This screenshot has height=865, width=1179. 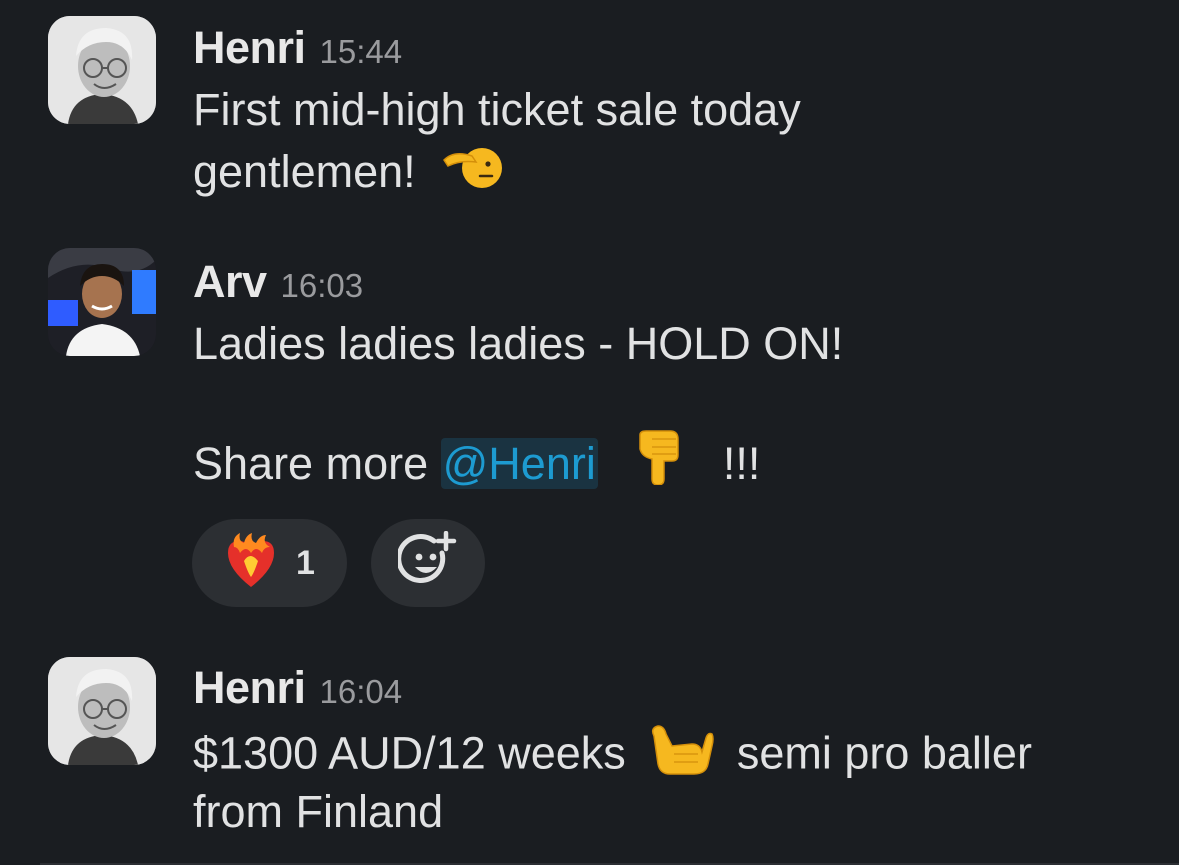 What do you see at coordinates (305, 562) in the screenshot?
I see `reaction-count: 1` at bounding box center [305, 562].